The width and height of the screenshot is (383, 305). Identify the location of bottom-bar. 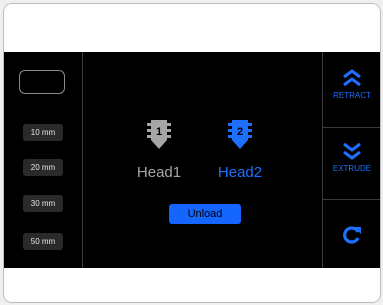
(192, 285).